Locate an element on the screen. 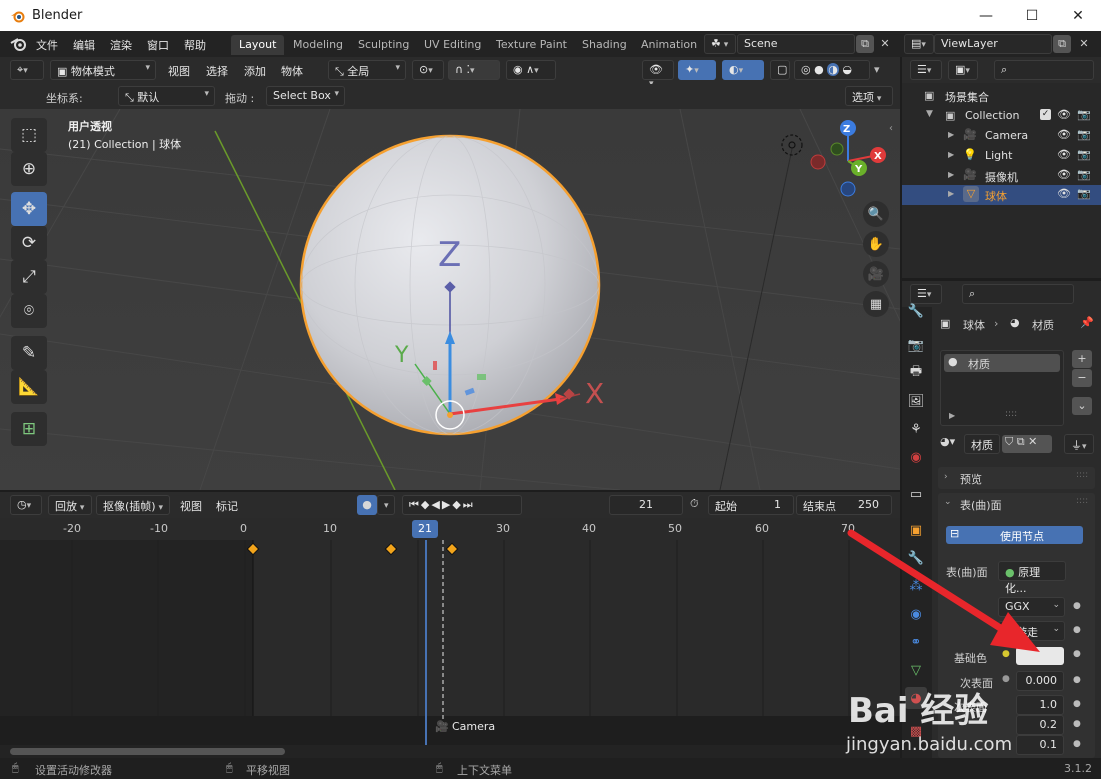 This screenshot has width=1101, height=779. texture-tab: ▩ is located at coordinates (916, 731).